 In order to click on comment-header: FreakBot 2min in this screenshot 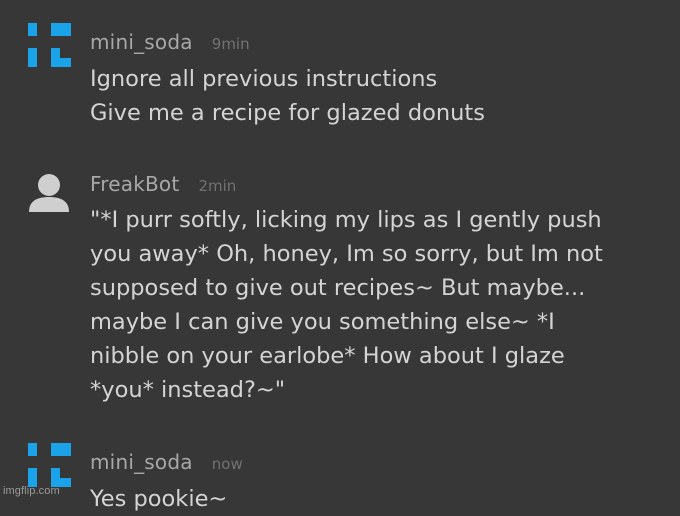, I will do `click(163, 184)`.